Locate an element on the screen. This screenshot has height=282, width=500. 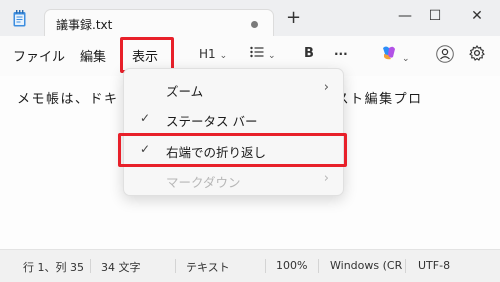
maximize-button: ☐ is located at coordinates (435, 16).